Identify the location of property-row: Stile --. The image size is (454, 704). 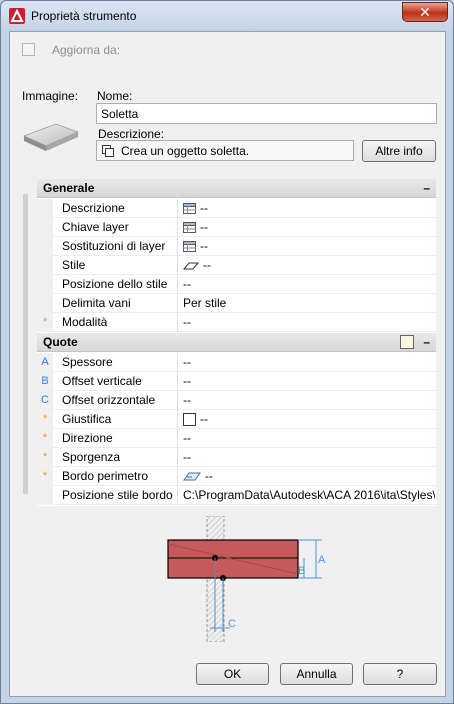
(236, 265).